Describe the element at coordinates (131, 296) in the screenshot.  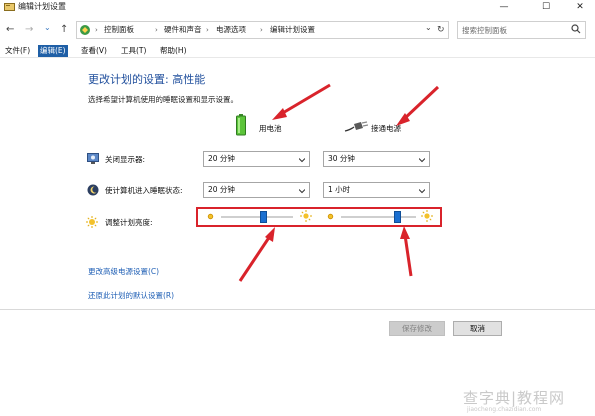
I see `restore-defaults-link: 还原此计划的默认设置(R)` at that location.